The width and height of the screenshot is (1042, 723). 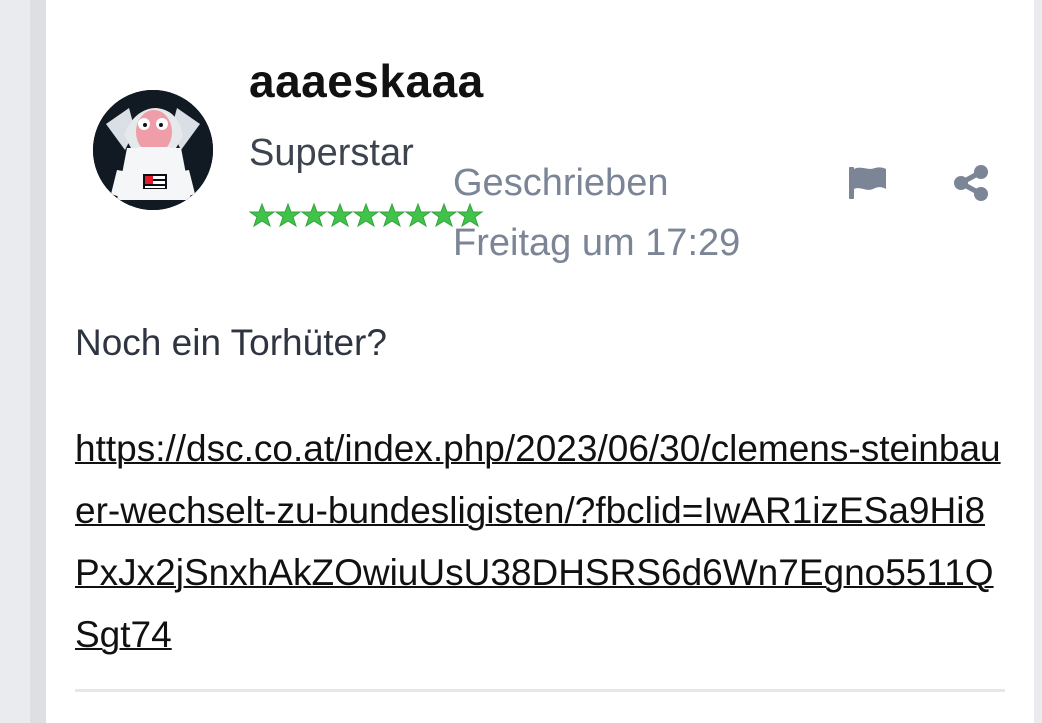 I want to click on post-date-label: Geschrieben, so click(x=561, y=183).